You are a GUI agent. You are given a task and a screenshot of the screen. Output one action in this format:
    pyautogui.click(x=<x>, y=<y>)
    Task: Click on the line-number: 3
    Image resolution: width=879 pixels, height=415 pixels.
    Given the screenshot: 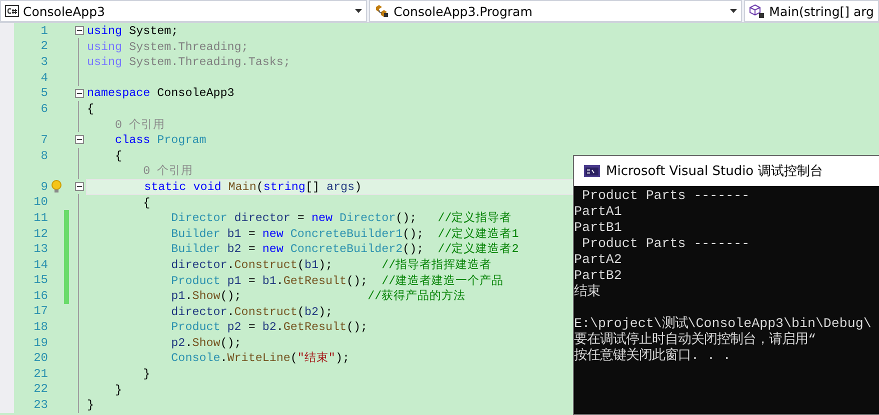 What is the action you would take?
    pyautogui.click(x=44, y=62)
    